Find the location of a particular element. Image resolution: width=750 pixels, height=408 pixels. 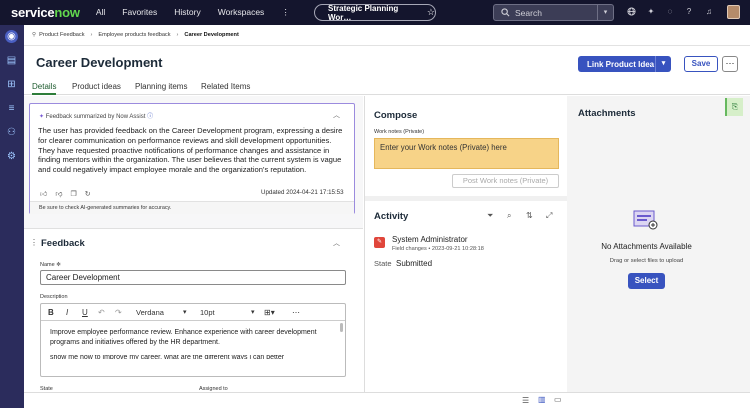

name-label-text: Name is located at coordinates (47, 265).